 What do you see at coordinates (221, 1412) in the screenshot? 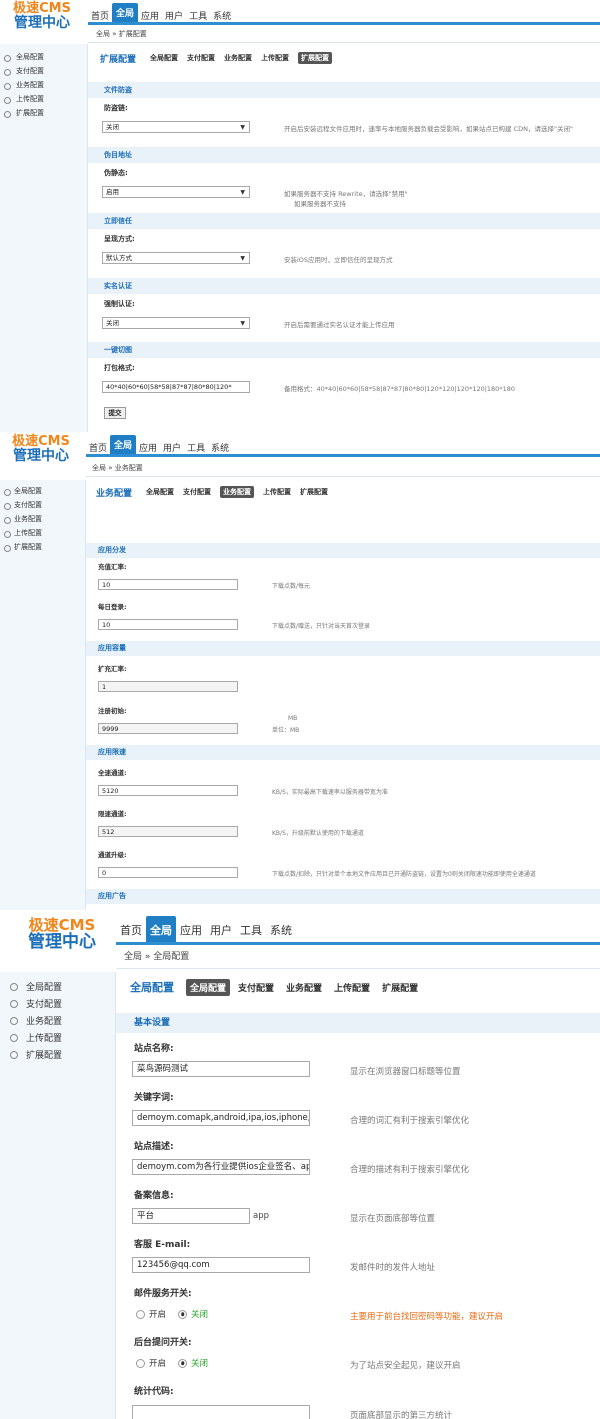
I see `stats-code-textarea` at bounding box center [221, 1412].